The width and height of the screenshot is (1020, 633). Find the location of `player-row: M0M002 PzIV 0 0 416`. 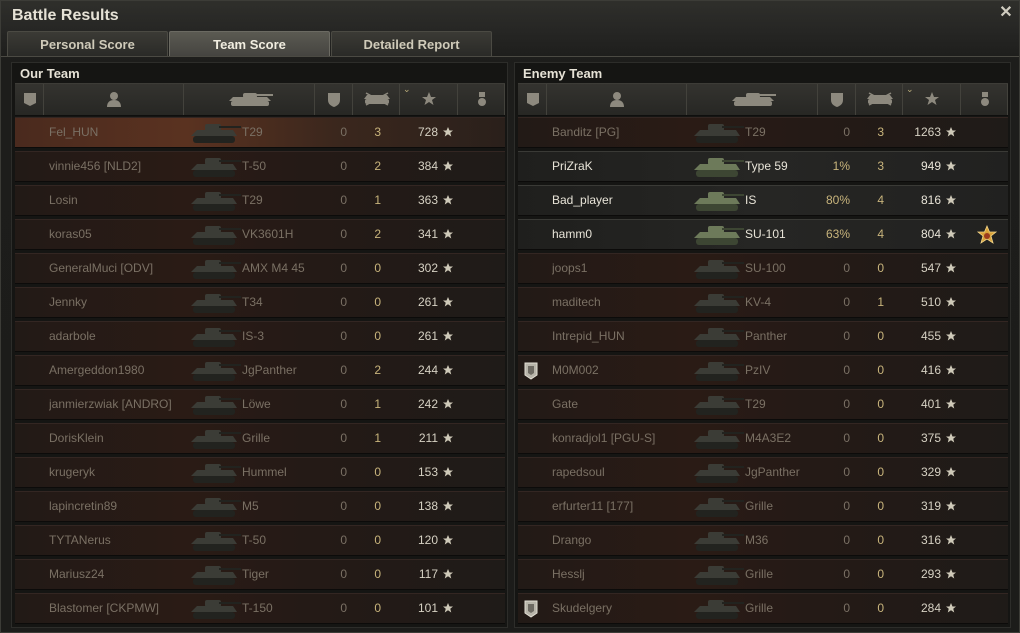

player-row: M0M002 PzIV 0 0 416 is located at coordinates (763, 370).